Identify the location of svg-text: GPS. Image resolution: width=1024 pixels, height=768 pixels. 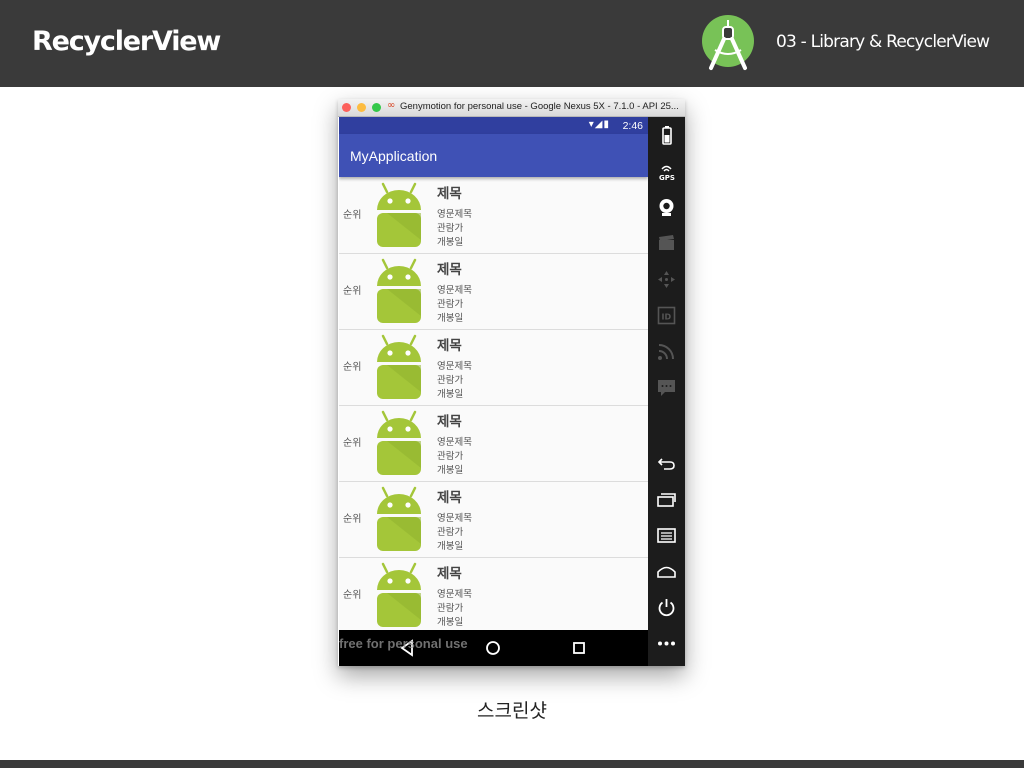
(667, 178).